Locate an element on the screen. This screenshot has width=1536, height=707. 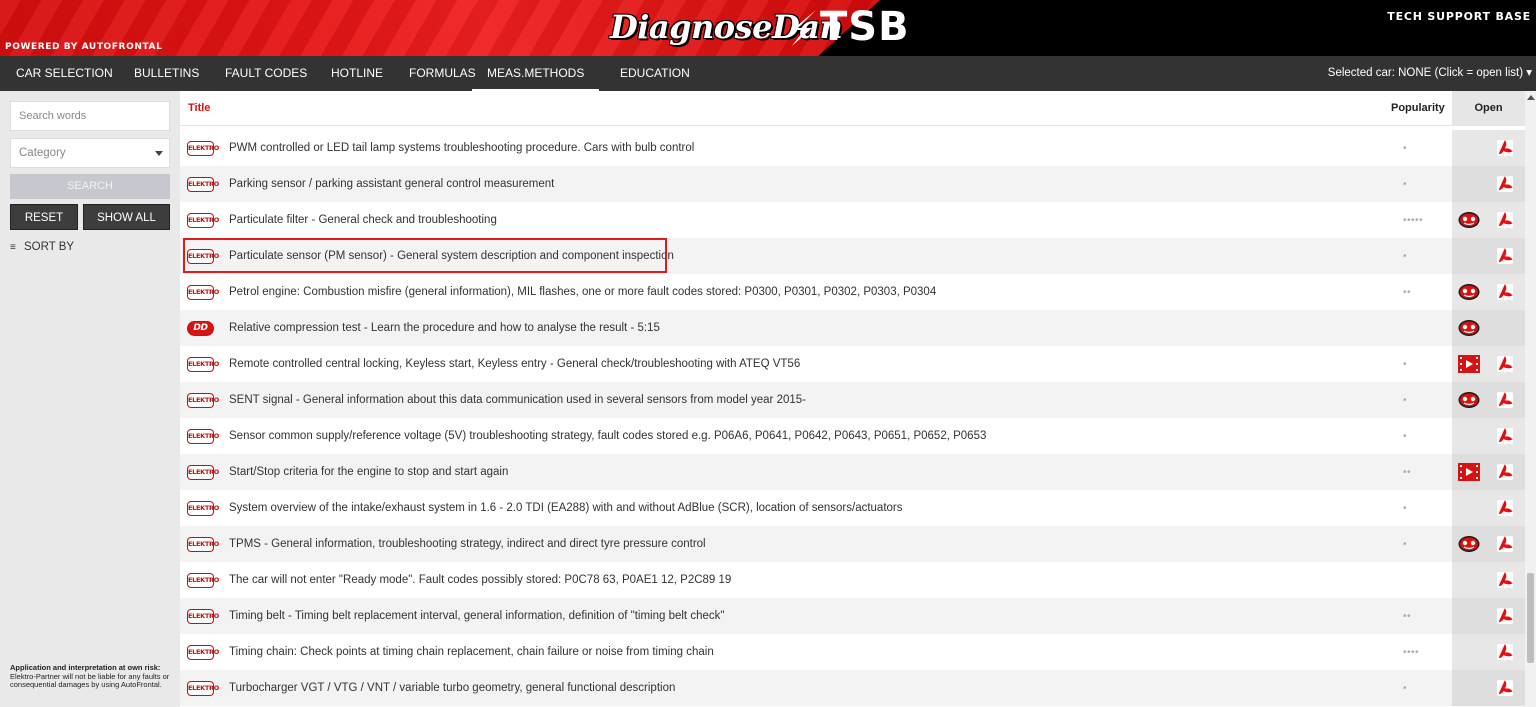
search-button: SEARCH is located at coordinates (90, 186).